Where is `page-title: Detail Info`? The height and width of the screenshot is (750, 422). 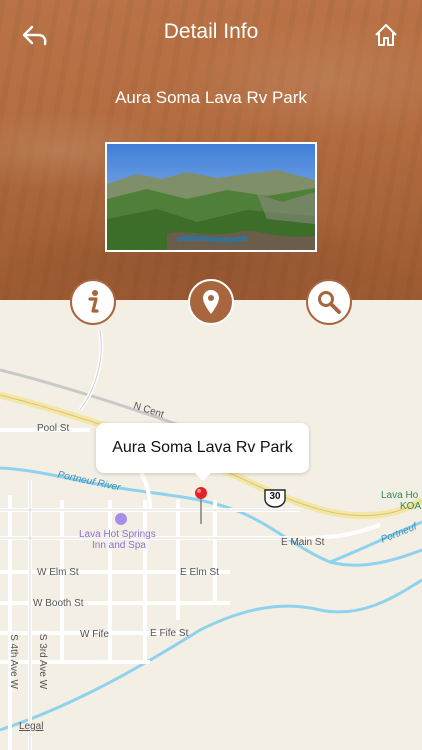
page-title: Detail Info is located at coordinates (211, 31).